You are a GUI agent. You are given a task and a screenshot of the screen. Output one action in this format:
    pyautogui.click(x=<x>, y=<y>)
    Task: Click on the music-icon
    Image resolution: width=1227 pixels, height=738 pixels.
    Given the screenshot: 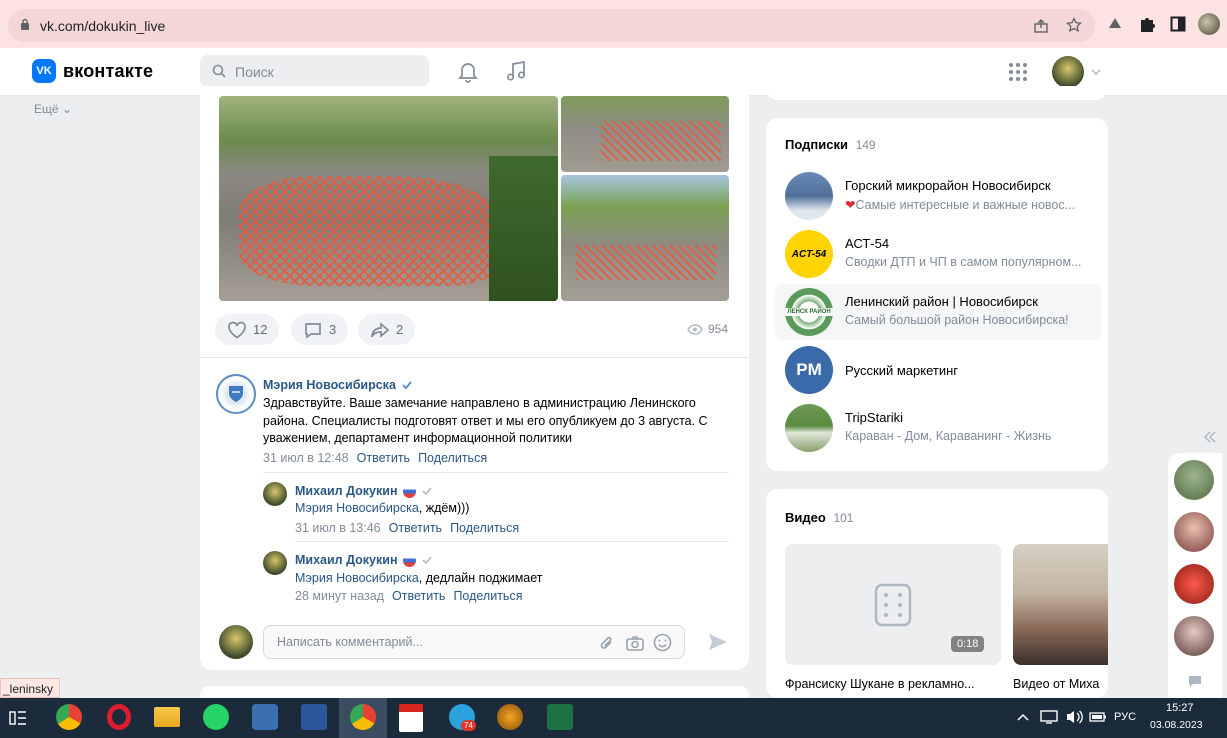 What is the action you would take?
    pyautogui.click(x=516, y=71)
    